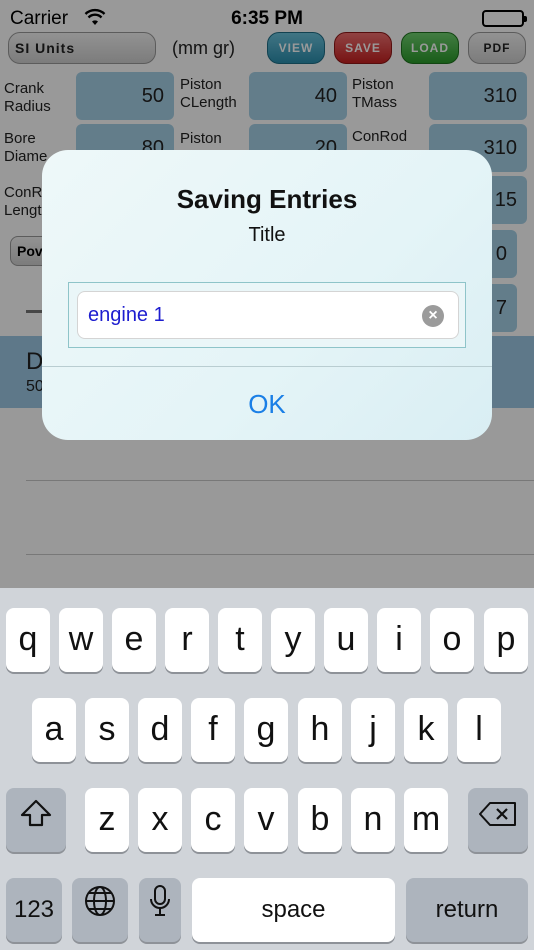  Describe the element at coordinates (426, 730) in the screenshot. I see `key-k: k` at that location.